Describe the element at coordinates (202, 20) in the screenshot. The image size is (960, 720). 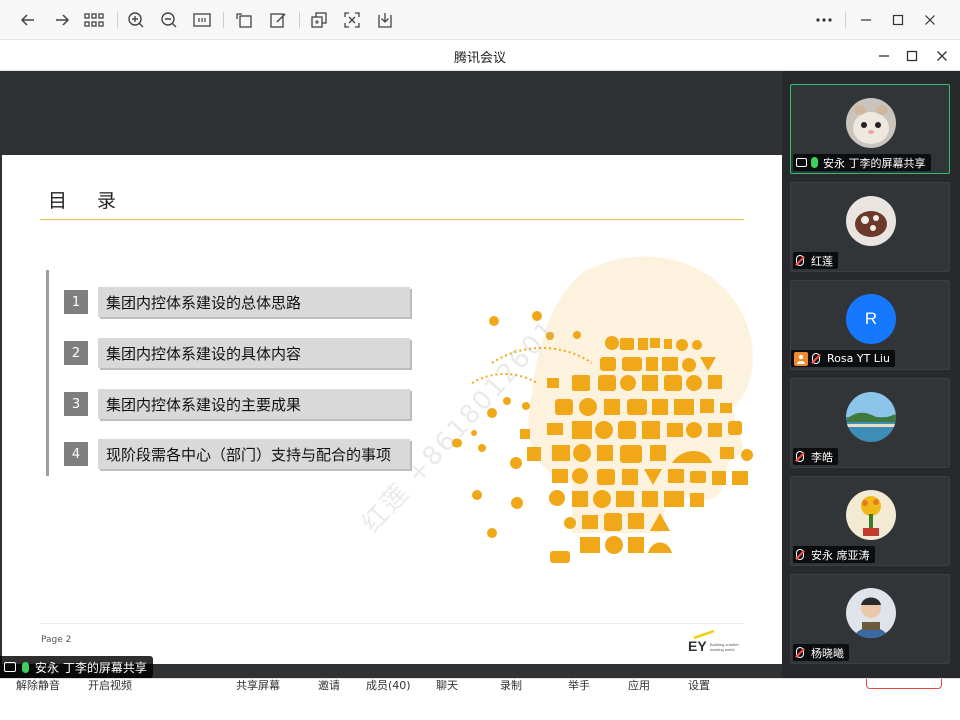
I see `fit-width-icon` at that location.